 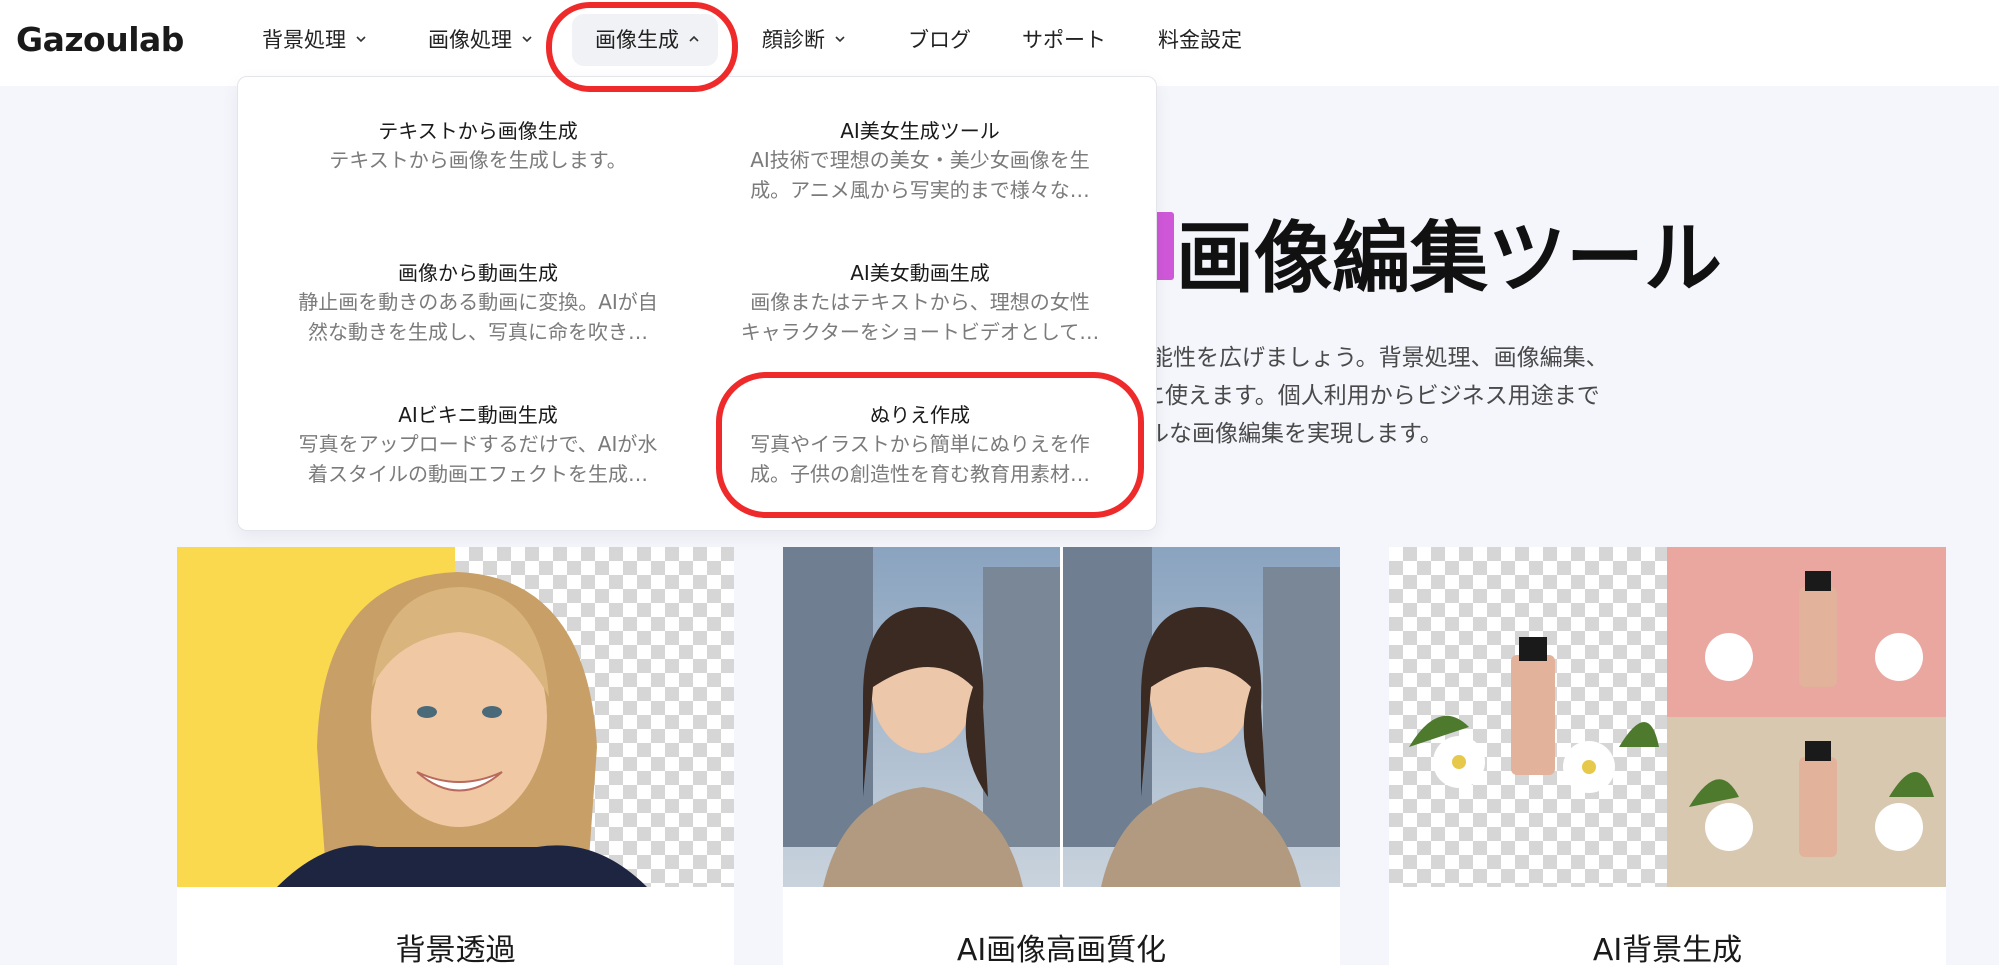 What do you see at coordinates (470, 40) in the screenshot?
I see `nav-item-label: 画像処理` at bounding box center [470, 40].